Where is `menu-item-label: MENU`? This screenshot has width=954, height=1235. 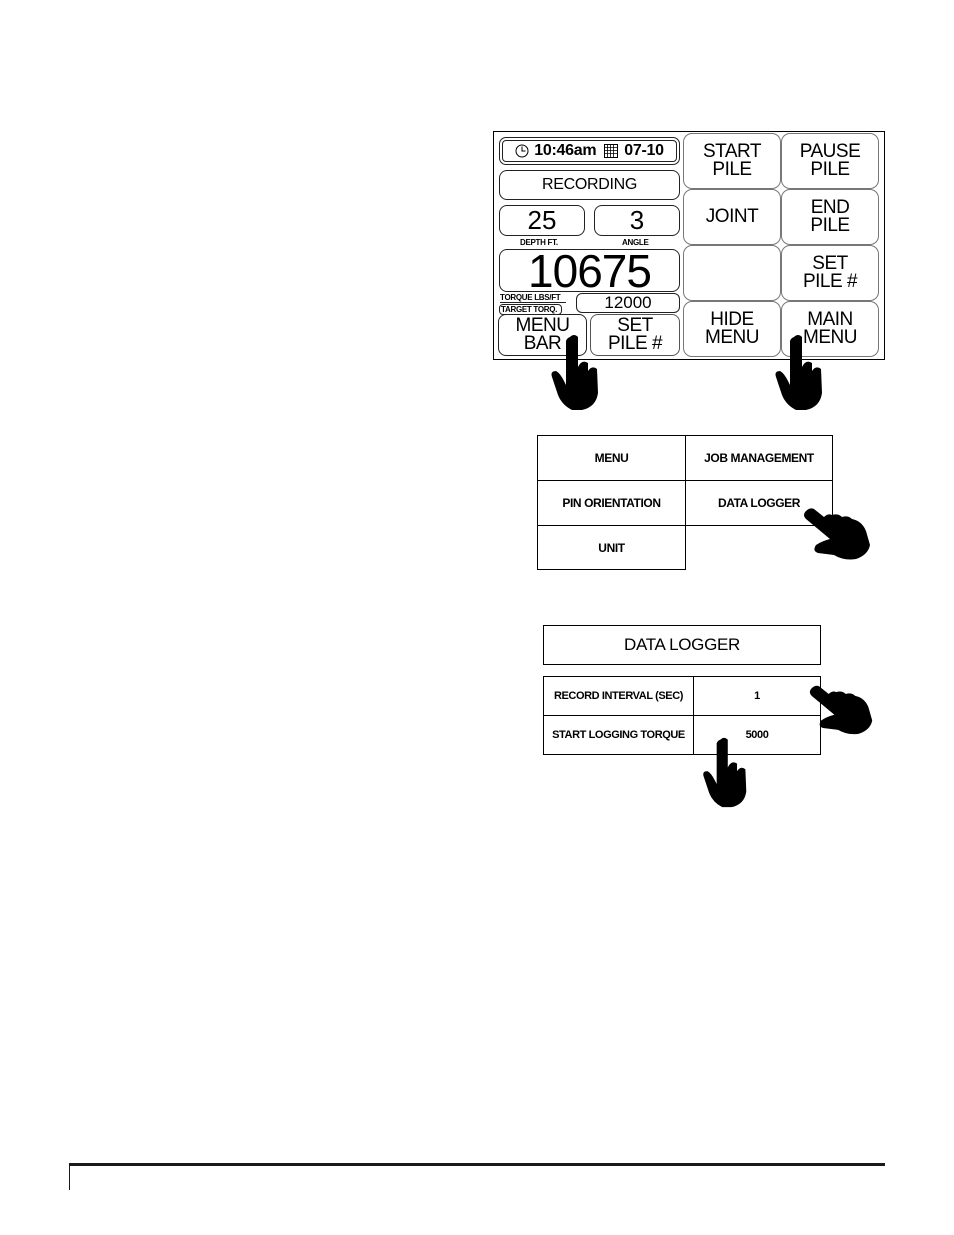
menu-item-label: MENU is located at coordinates (611, 458).